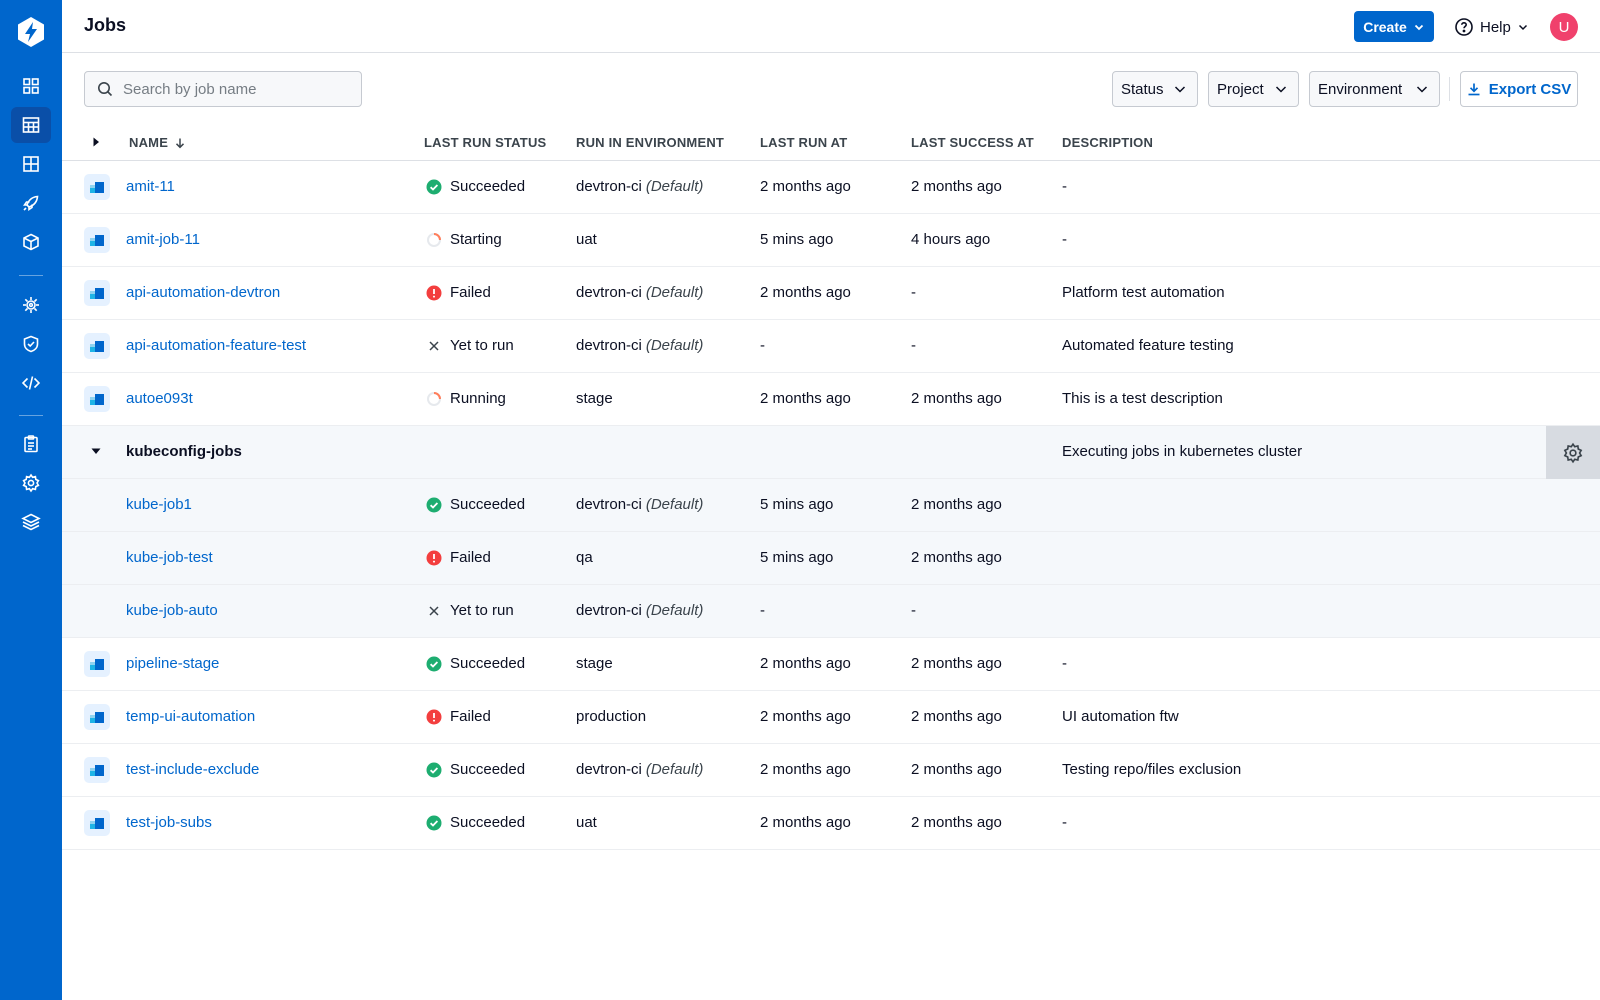 This screenshot has height=1000, width=1600. What do you see at coordinates (31, 305) in the screenshot?
I see `sidebar-item-security-scan` at bounding box center [31, 305].